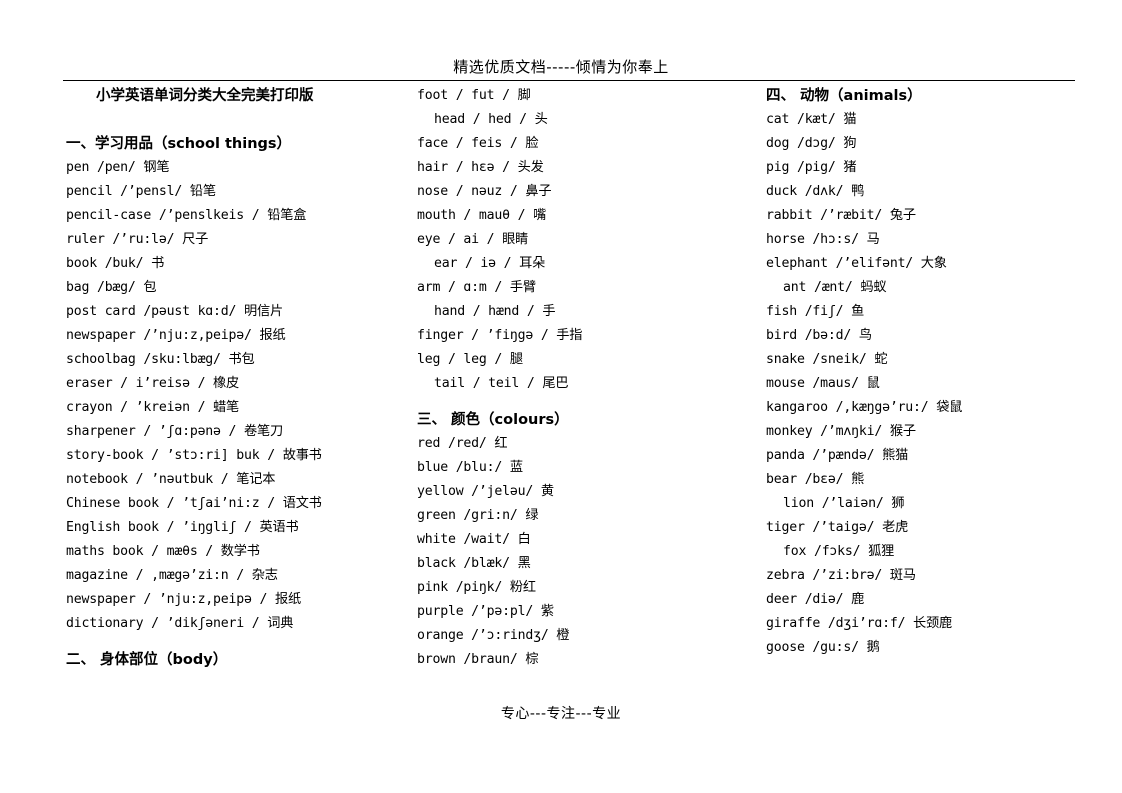 The width and height of the screenshot is (1122, 793). I want to click on vocabulary-entry: finger / ’fiŋgə / 手指, so click(500, 335).